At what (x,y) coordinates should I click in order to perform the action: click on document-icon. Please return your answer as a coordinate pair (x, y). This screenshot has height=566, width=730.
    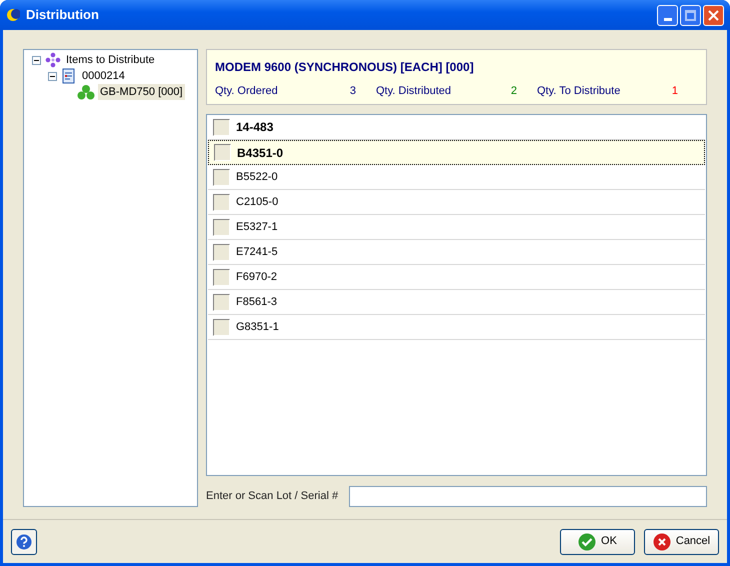
    Looking at the image, I should click on (69, 76).